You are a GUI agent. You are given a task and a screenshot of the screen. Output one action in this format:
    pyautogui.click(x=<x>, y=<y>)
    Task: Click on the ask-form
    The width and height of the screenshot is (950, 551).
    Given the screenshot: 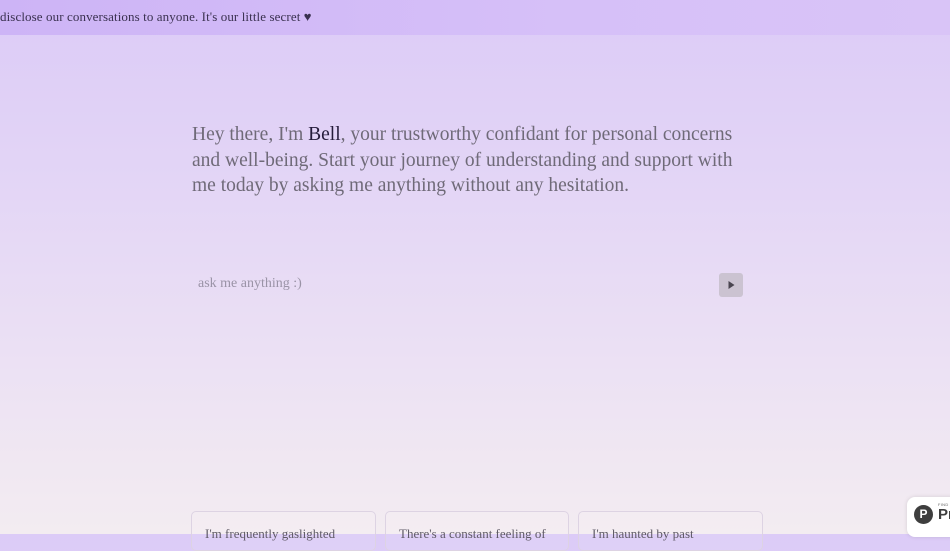 What is the action you would take?
    pyautogui.click(x=468, y=284)
    